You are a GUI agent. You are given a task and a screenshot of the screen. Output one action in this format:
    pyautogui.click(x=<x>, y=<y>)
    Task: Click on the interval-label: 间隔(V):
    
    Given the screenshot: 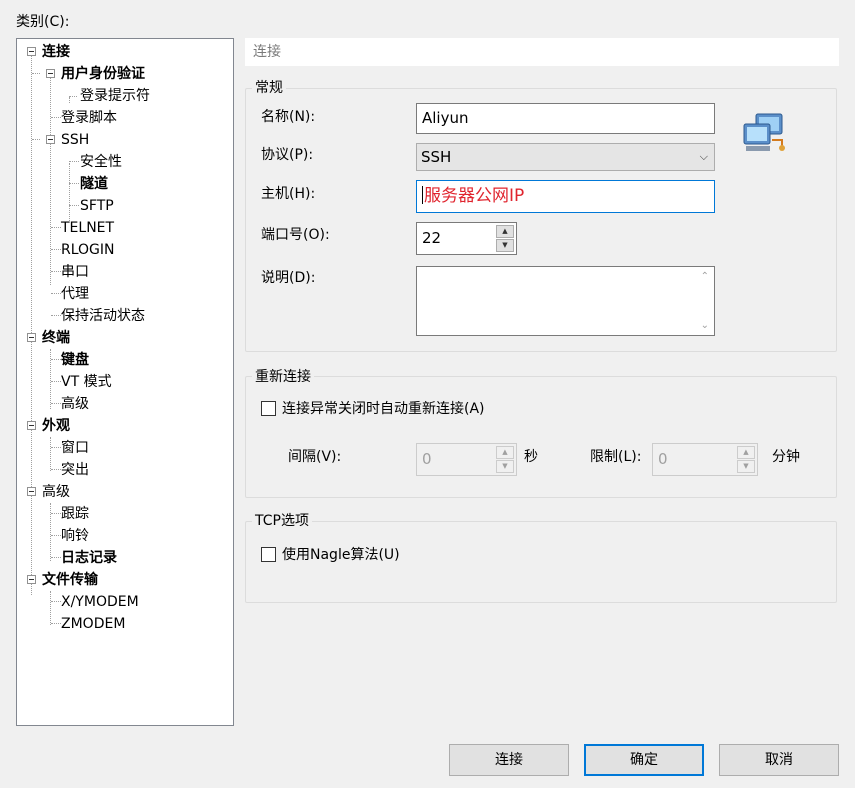 What is the action you would take?
    pyautogui.click(x=315, y=457)
    